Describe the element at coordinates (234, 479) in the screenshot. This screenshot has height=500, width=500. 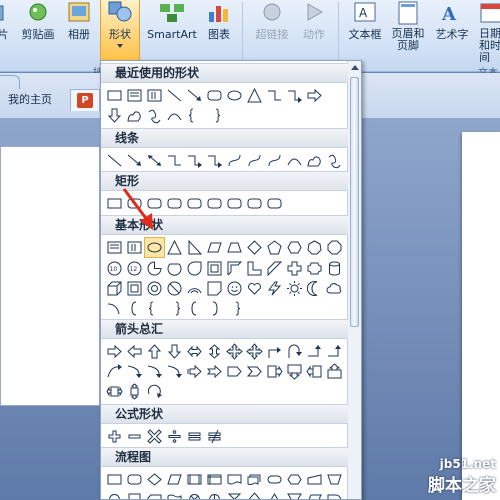
I see `shape-fDoc-icon` at that location.